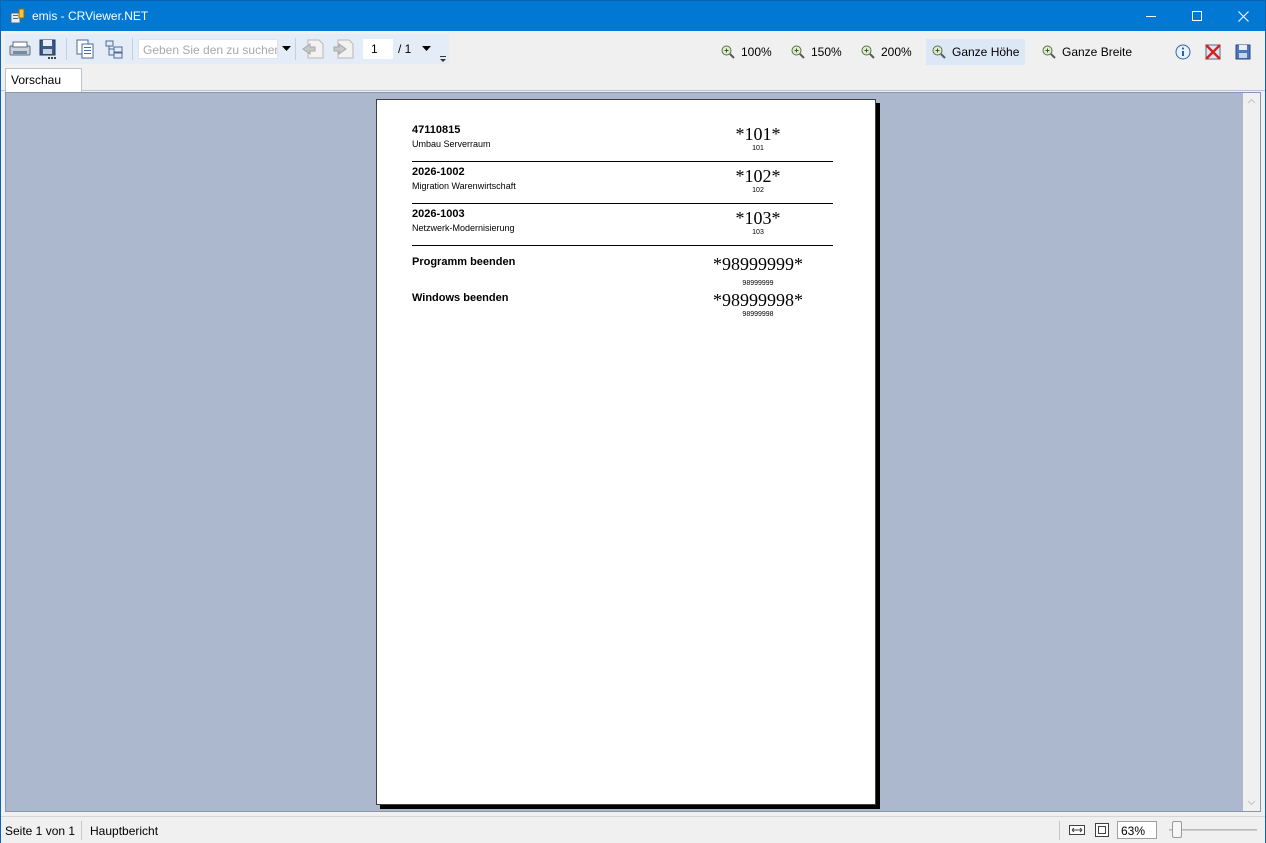 Image resolution: width=1266 pixels, height=843 pixels. I want to click on page-number-input: 1, so click(378, 49).